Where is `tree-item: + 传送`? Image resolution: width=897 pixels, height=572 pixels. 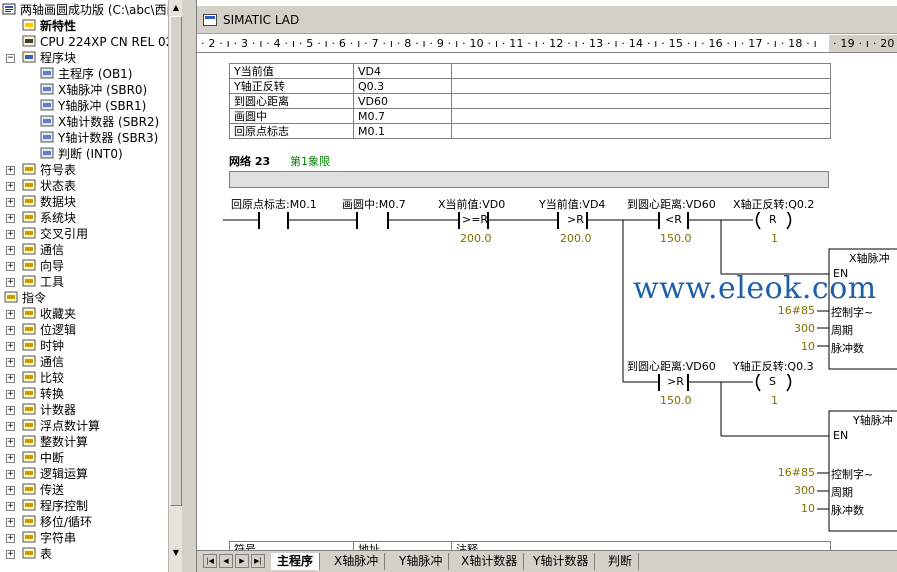
tree-item: + 传送 is located at coordinates (84, 490).